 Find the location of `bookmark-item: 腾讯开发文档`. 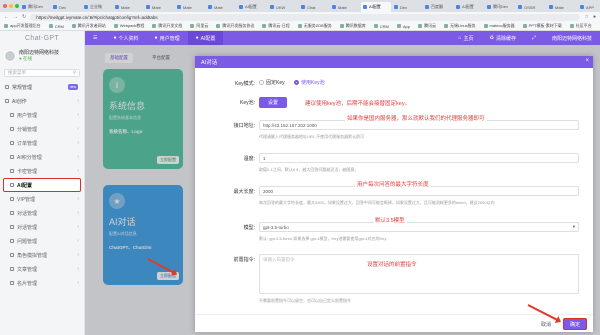

bookmark-item: 腾讯开发文档 is located at coordinates (167, 26).